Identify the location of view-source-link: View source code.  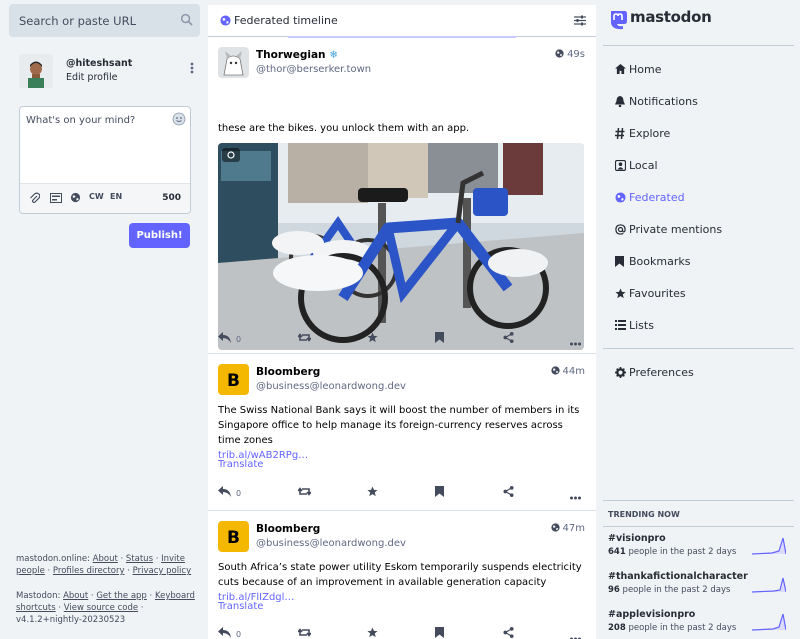
(101, 608).